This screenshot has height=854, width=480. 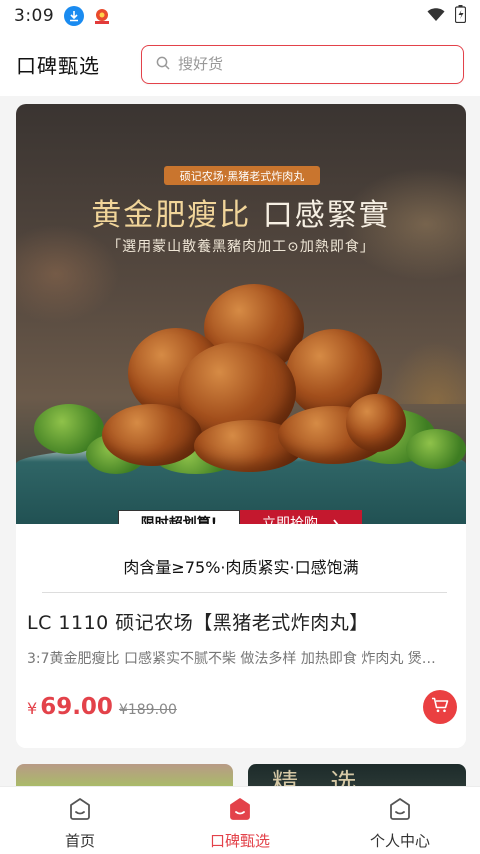 What do you see at coordinates (241, 247) in the screenshot?
I see `banner-subtitle: 「選用蒙山散養黑豬肉加工⊙加熱即食」` at bounding box center [241, 247].